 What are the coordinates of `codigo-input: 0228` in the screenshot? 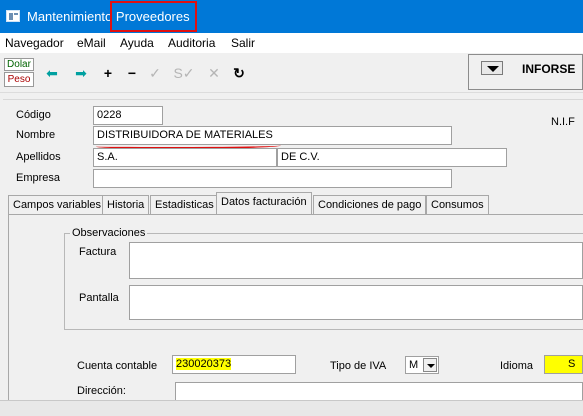 It's located at (128, 115).